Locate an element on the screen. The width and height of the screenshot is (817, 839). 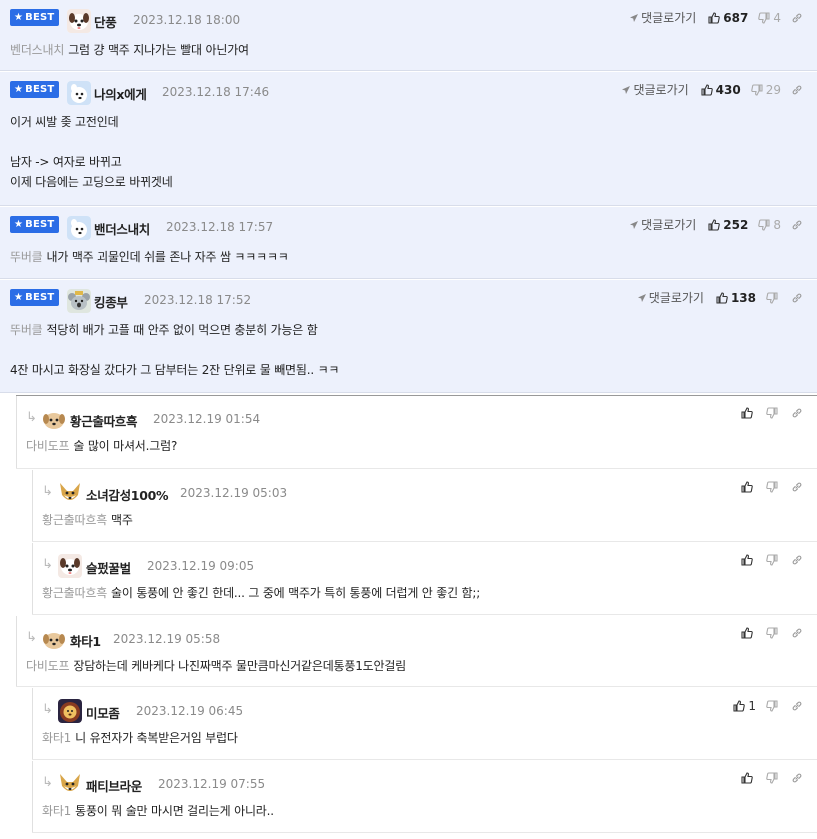
upvote-button: 430 is located at coordinates (721, 90).